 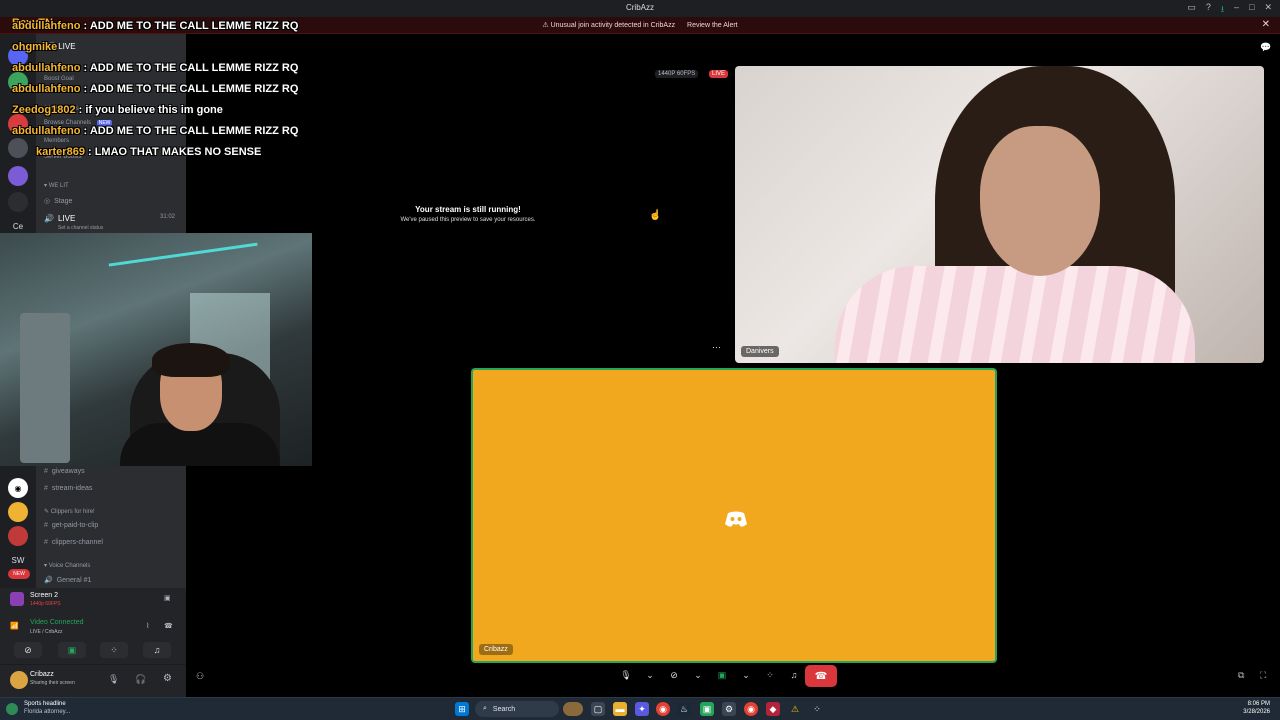 I want to click on windows-start-icon: ⊞, so click(x=462, y=709).